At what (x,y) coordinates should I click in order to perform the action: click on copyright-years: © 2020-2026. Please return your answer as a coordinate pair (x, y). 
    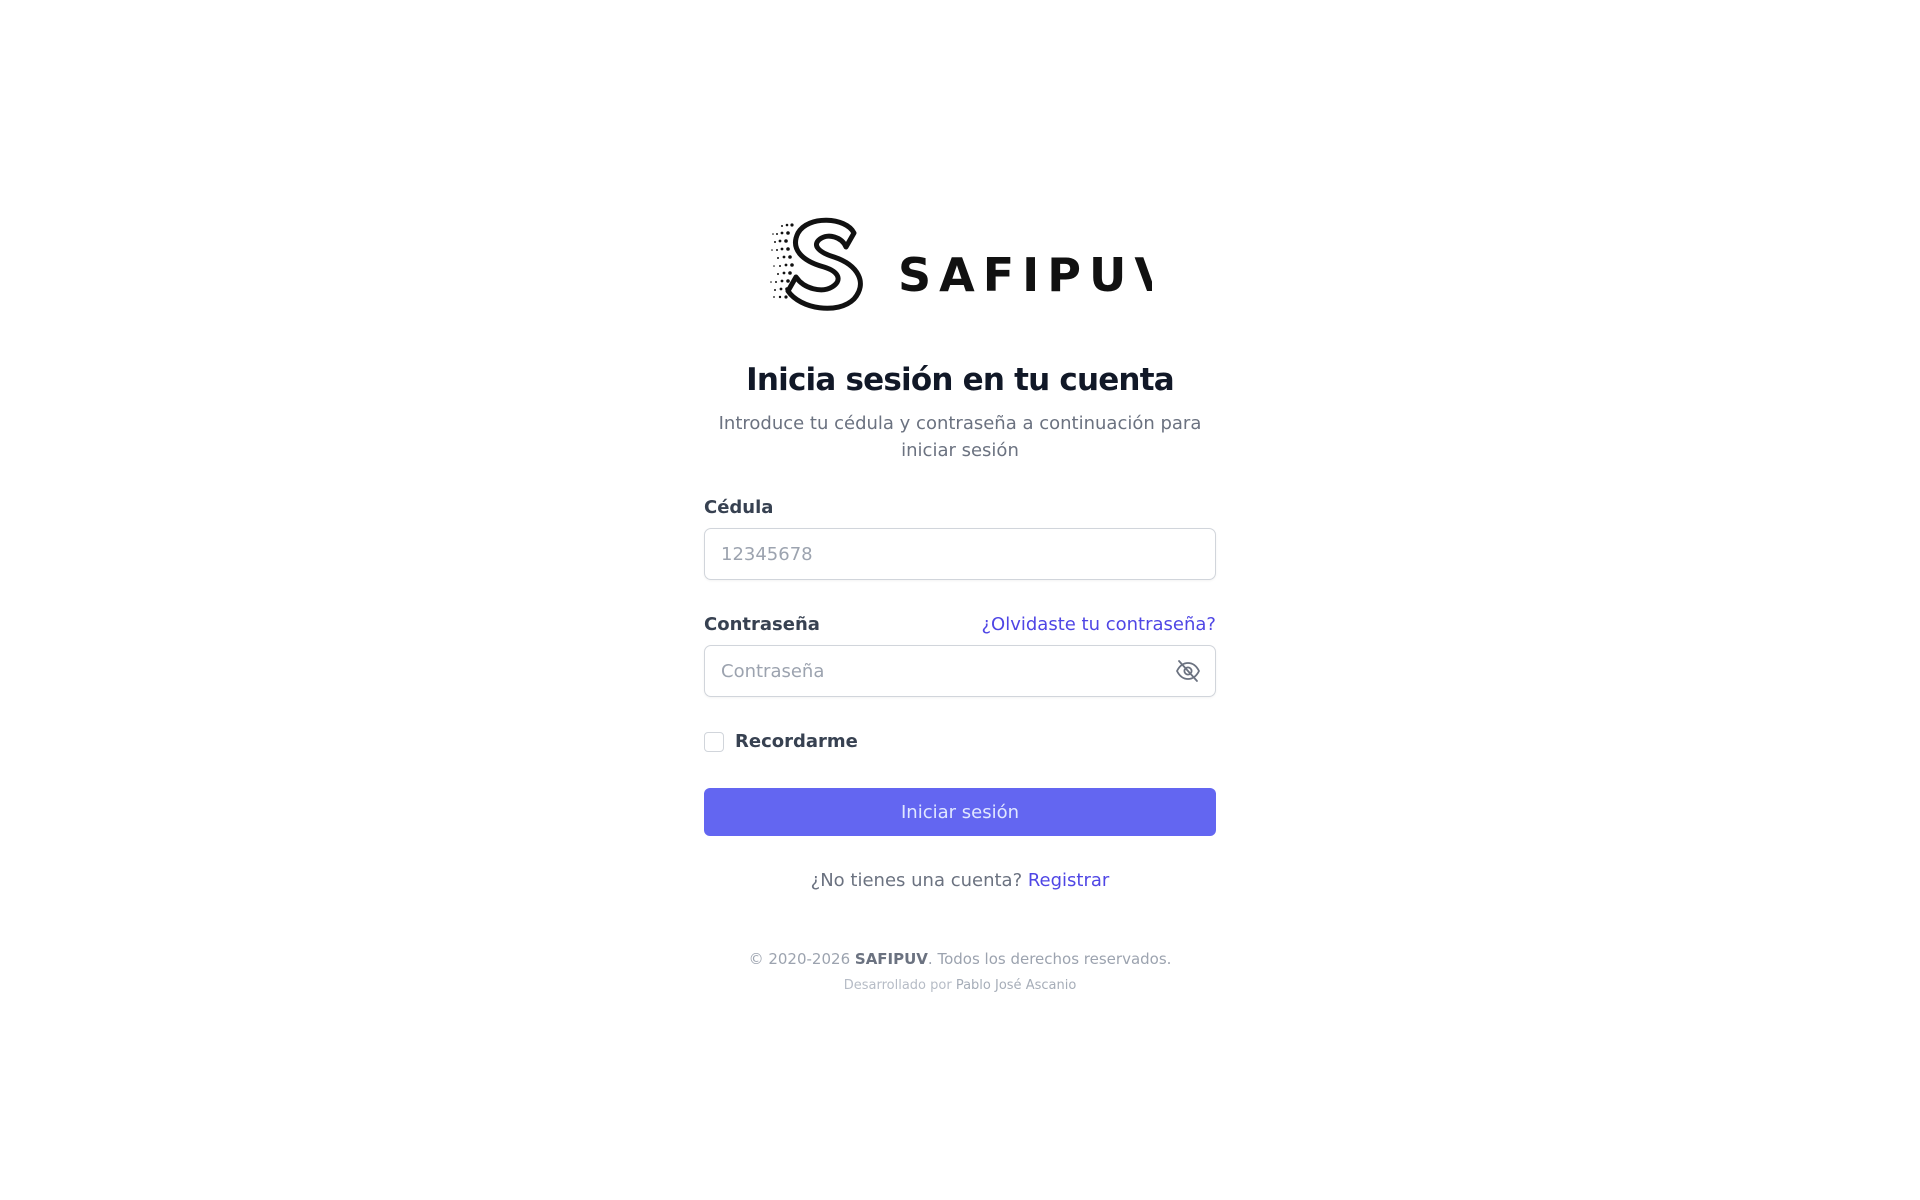
    Looking at the image, I should click on (799, 959).